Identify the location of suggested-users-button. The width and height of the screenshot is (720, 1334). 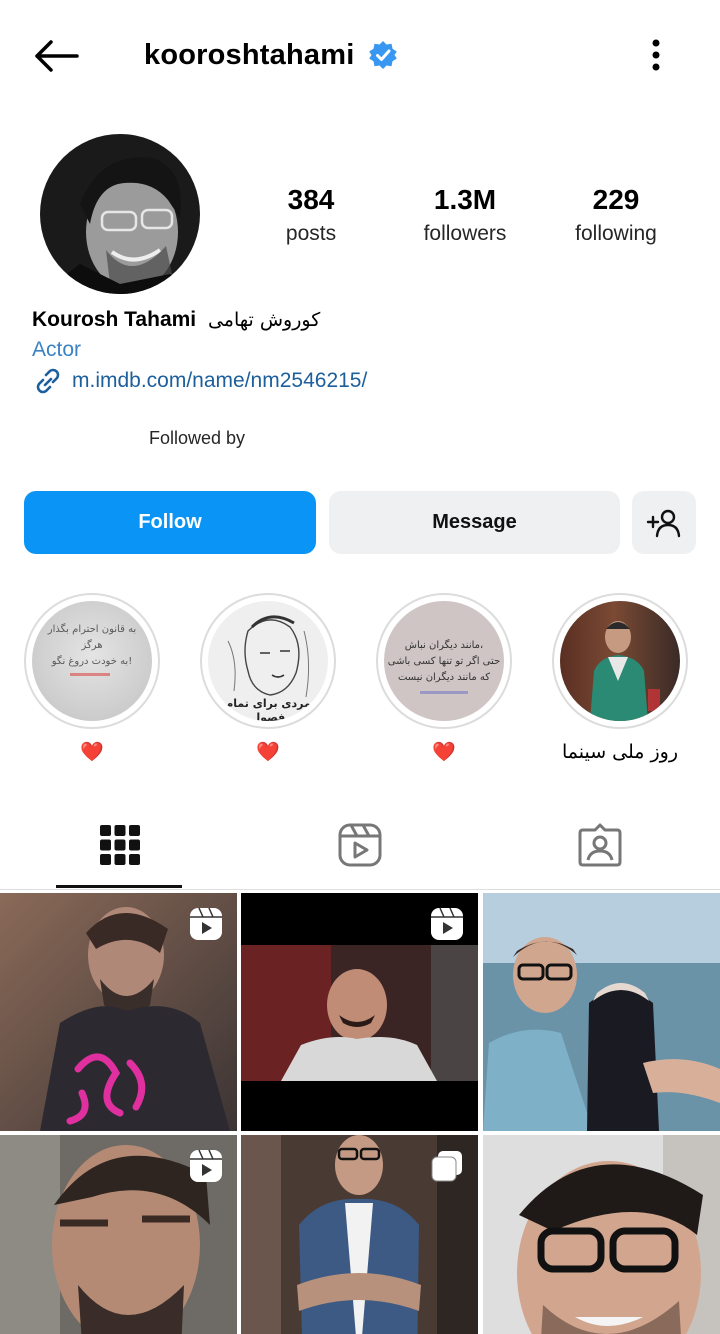
(664, 522).